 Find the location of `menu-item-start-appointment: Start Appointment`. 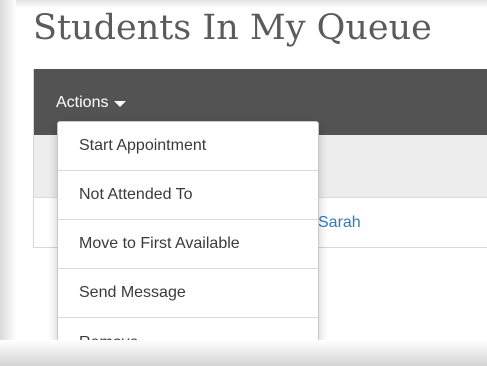

menu-item-start-appointment: Start Appointment is located at coordinates (188, 146).